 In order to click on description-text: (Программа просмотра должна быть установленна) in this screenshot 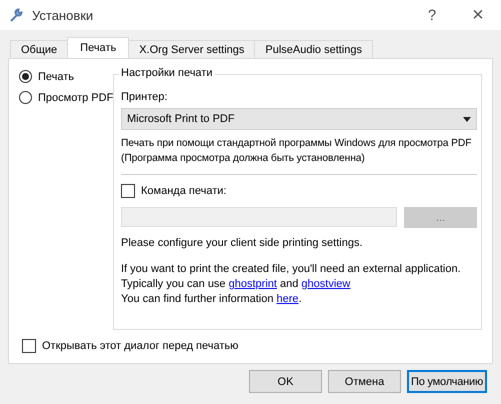, I will do `click(243, 159)`.